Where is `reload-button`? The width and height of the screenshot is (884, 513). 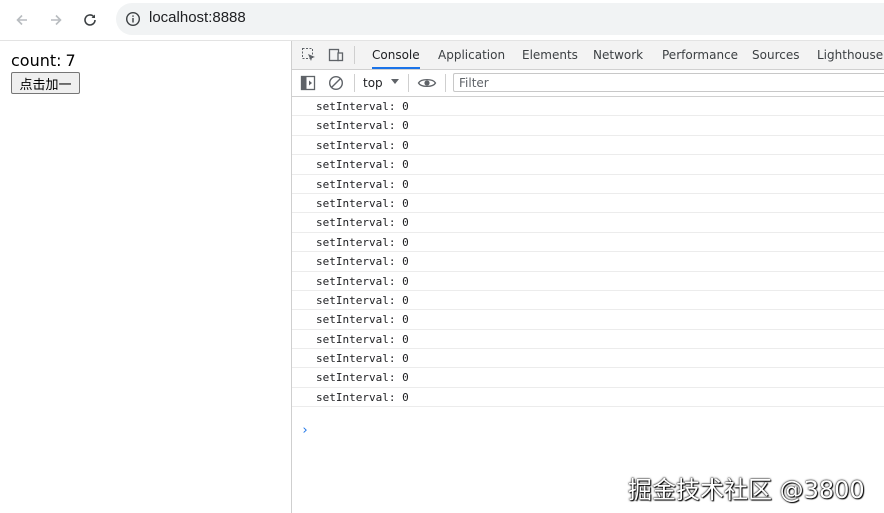
reload-button is located at coordinates (90, 20).